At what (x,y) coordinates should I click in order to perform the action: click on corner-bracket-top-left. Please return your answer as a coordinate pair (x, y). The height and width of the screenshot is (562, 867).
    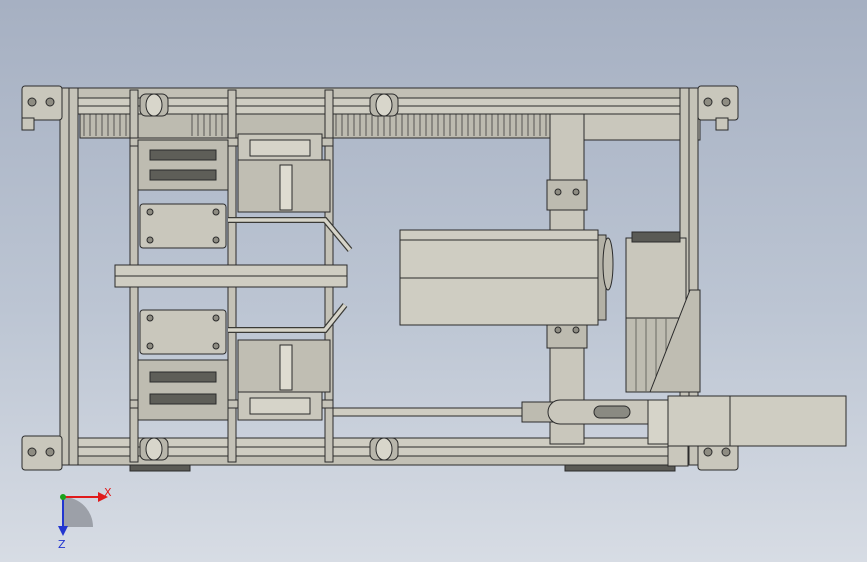
    Looking at the image, I should click on (42, 108).